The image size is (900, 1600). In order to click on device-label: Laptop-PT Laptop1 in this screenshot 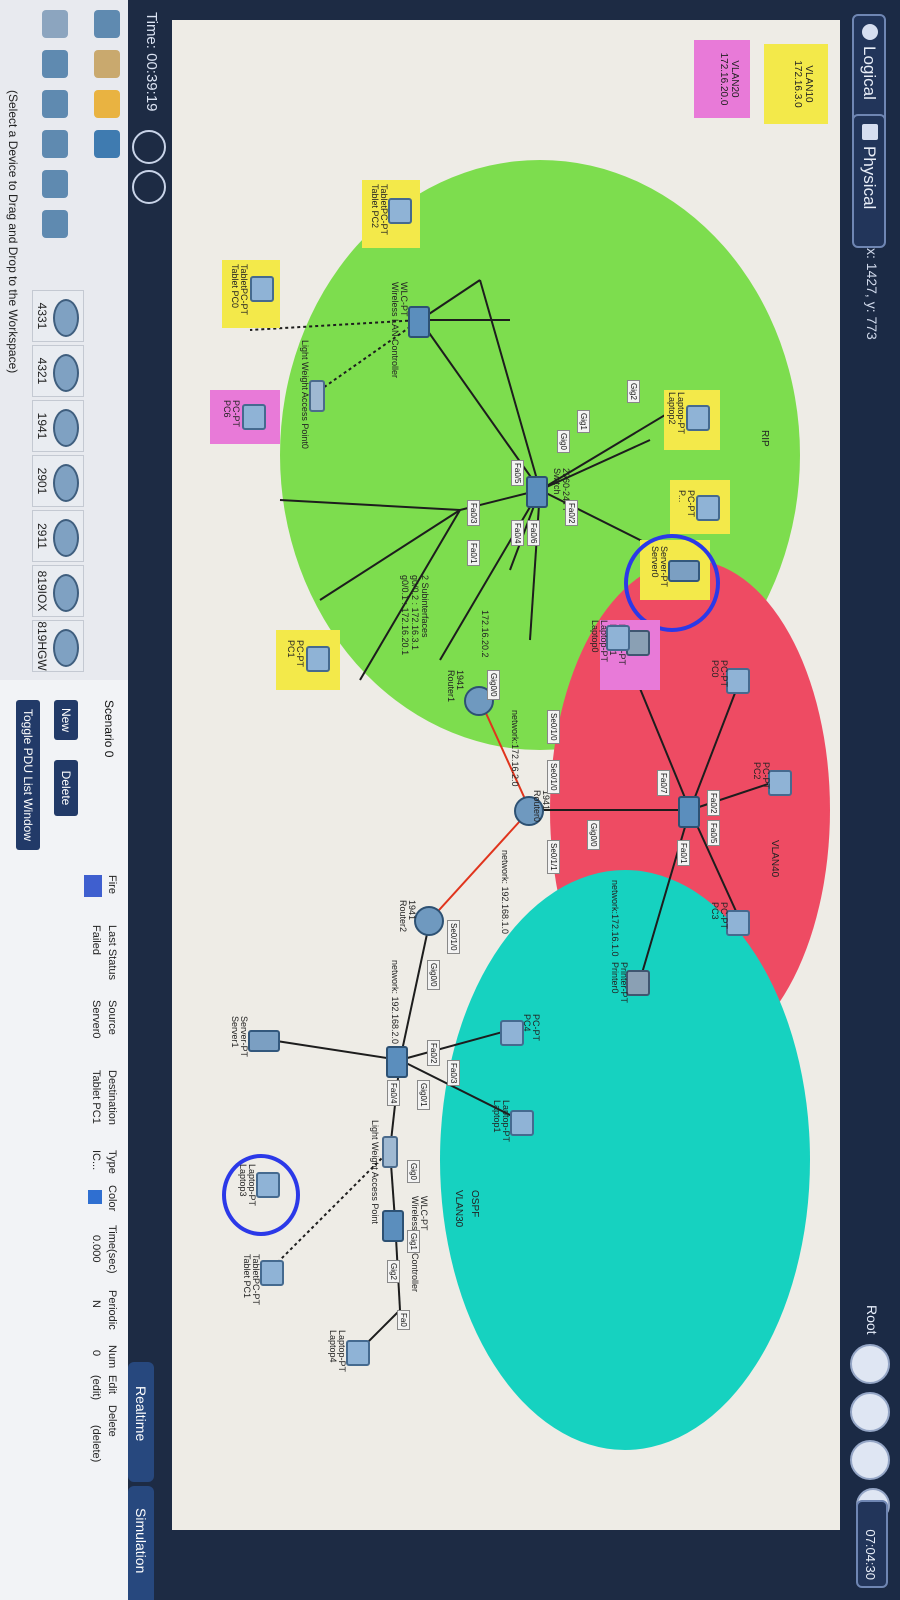, I will do `click(501, 1121)`.